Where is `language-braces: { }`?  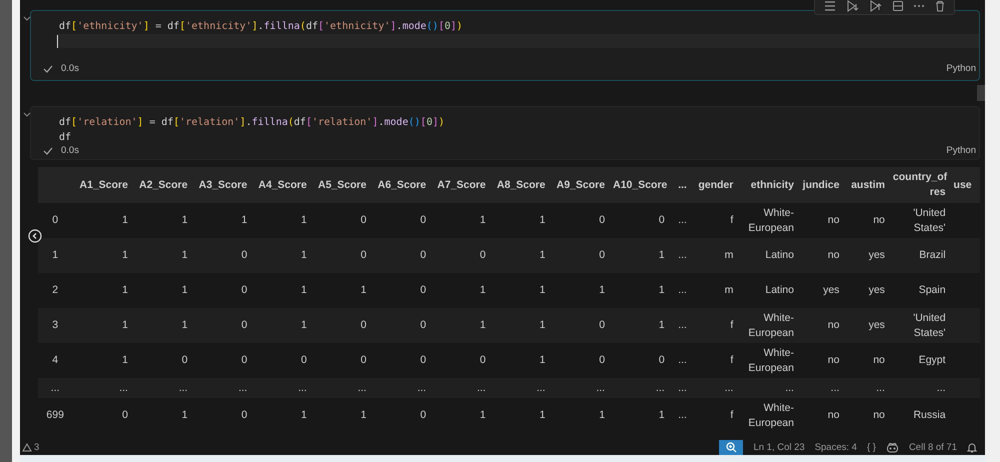 language-braces: { } is located at coordinates (871, 447).